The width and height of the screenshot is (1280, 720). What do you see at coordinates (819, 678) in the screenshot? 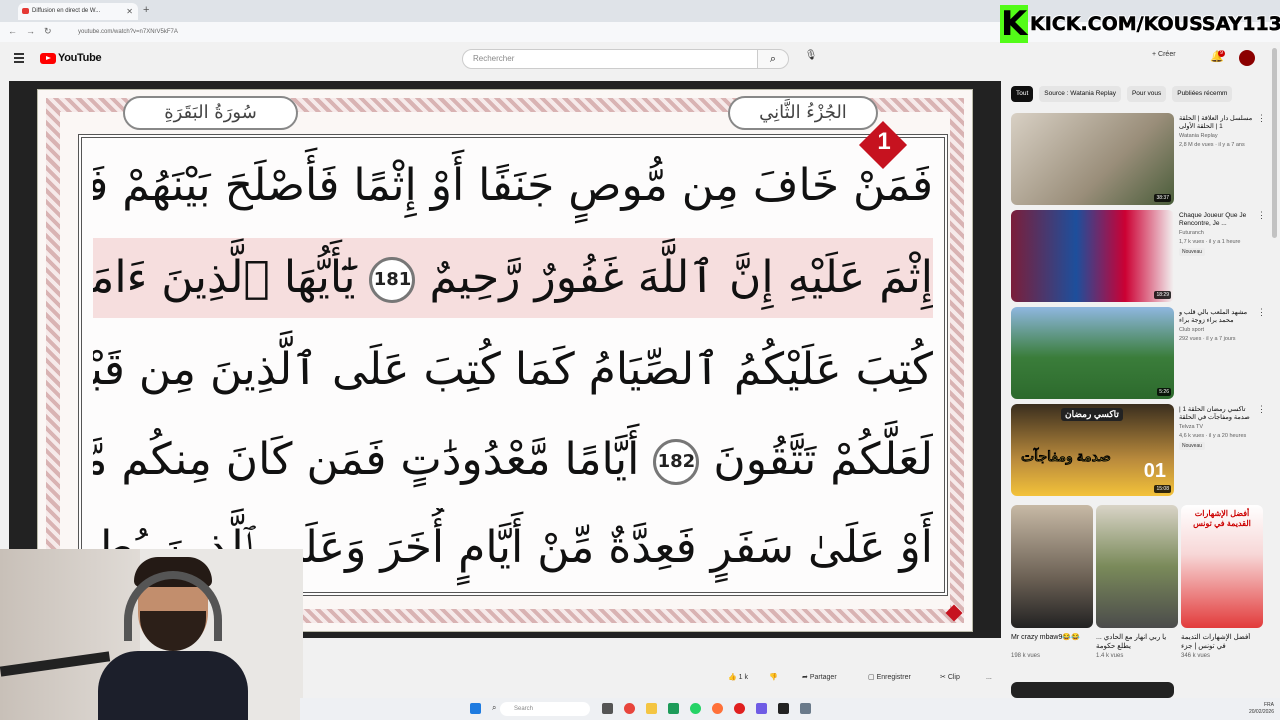
I see `share-button: ➦ Partager` at bounding box center [819, 678].